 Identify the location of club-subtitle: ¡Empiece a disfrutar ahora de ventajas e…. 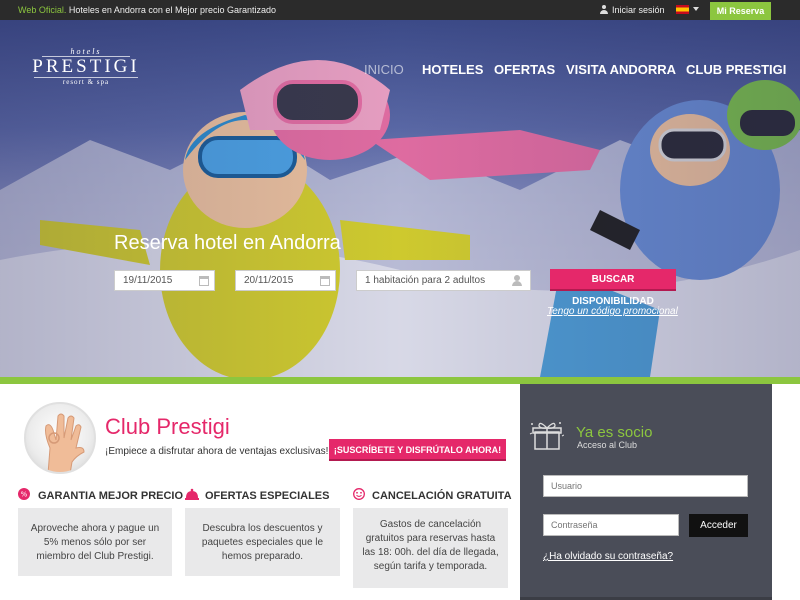
(217, 451).